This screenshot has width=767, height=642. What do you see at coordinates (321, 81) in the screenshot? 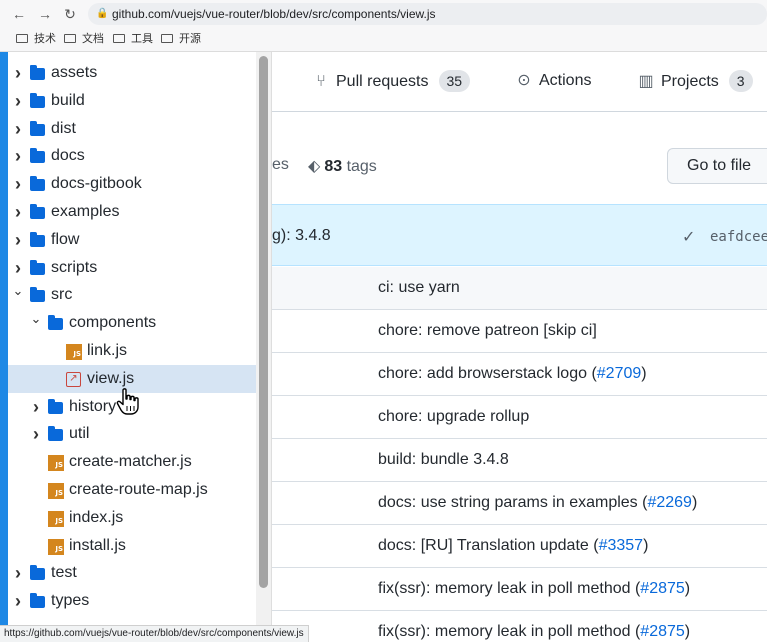
I see `git-pull-request-icon: ⑂` at bounding box center [321, 81].